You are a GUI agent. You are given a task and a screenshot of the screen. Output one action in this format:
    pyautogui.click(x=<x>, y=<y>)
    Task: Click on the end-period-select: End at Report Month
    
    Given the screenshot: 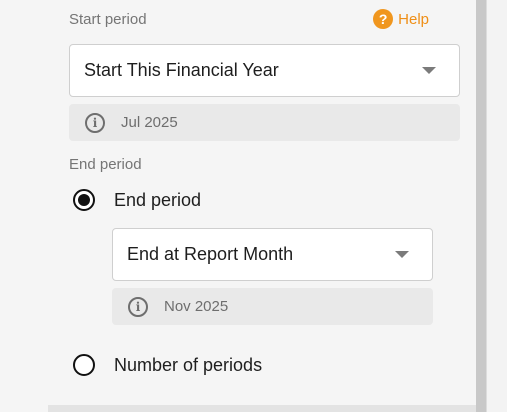 What is the action you would take?
    pyautogui.click(x=272, y=254)
    